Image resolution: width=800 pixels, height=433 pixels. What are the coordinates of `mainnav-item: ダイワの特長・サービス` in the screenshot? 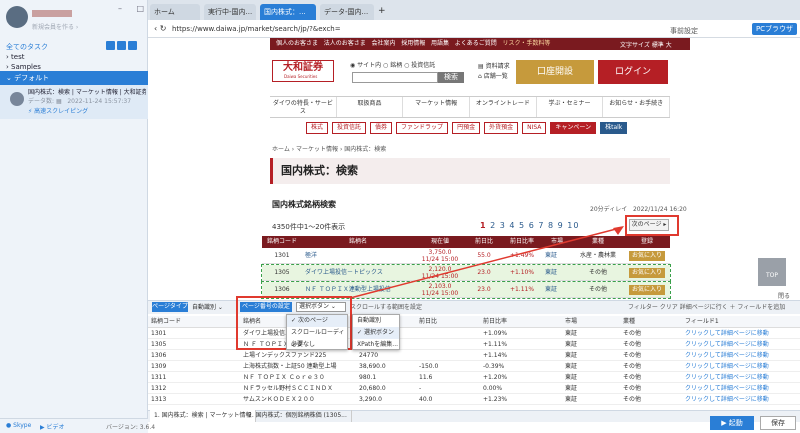 It's located at (303, 107).